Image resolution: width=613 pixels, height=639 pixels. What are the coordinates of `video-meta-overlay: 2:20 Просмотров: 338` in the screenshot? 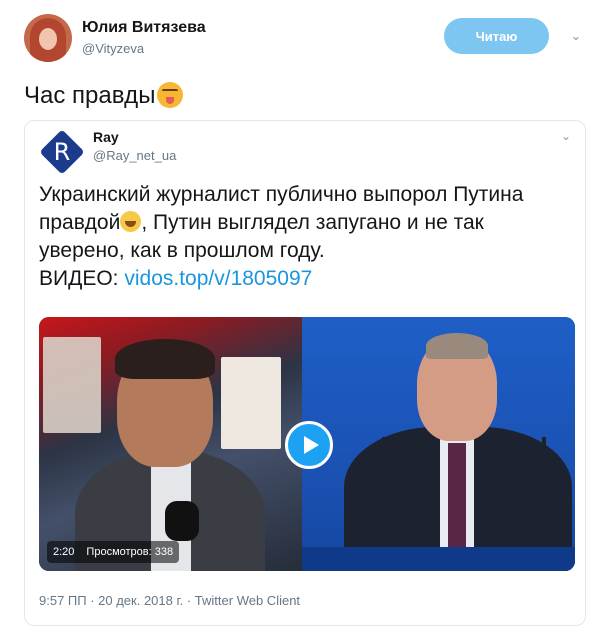 It's located at (113, 552).